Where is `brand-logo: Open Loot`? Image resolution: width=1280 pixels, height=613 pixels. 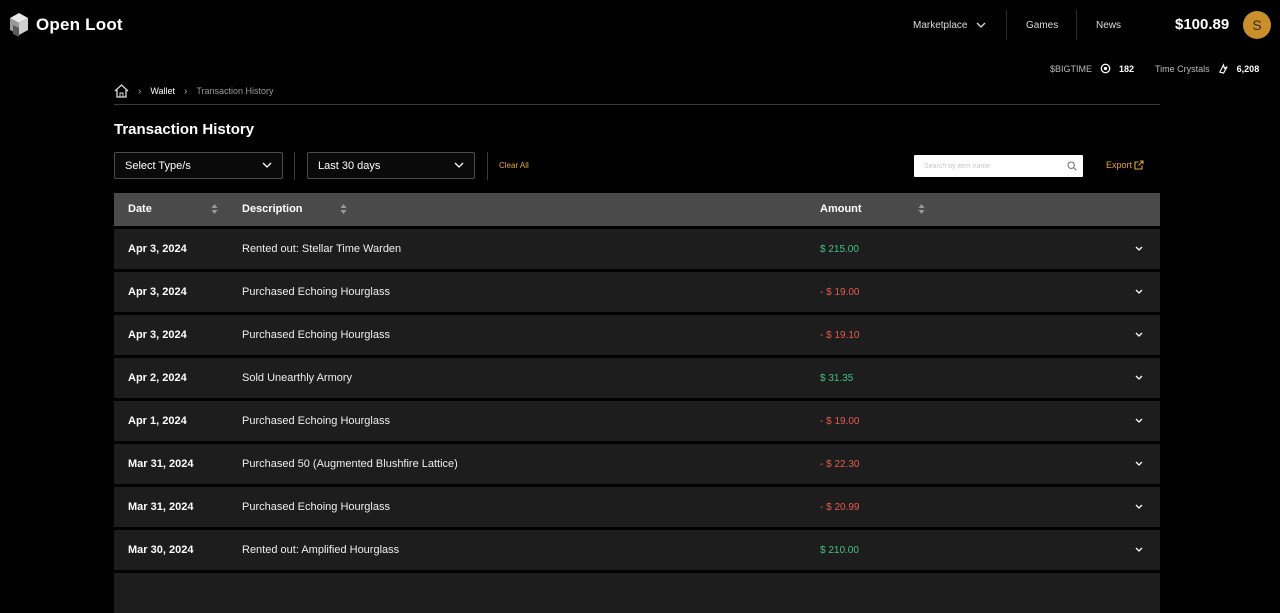 brand-logo: Open Loot is located at coordinates (65, 25).